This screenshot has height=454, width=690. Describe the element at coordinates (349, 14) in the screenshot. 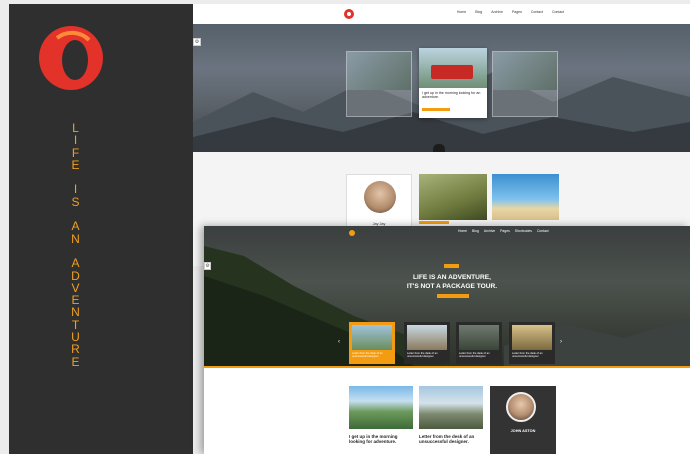

I see `top-logo-icon` at that location.